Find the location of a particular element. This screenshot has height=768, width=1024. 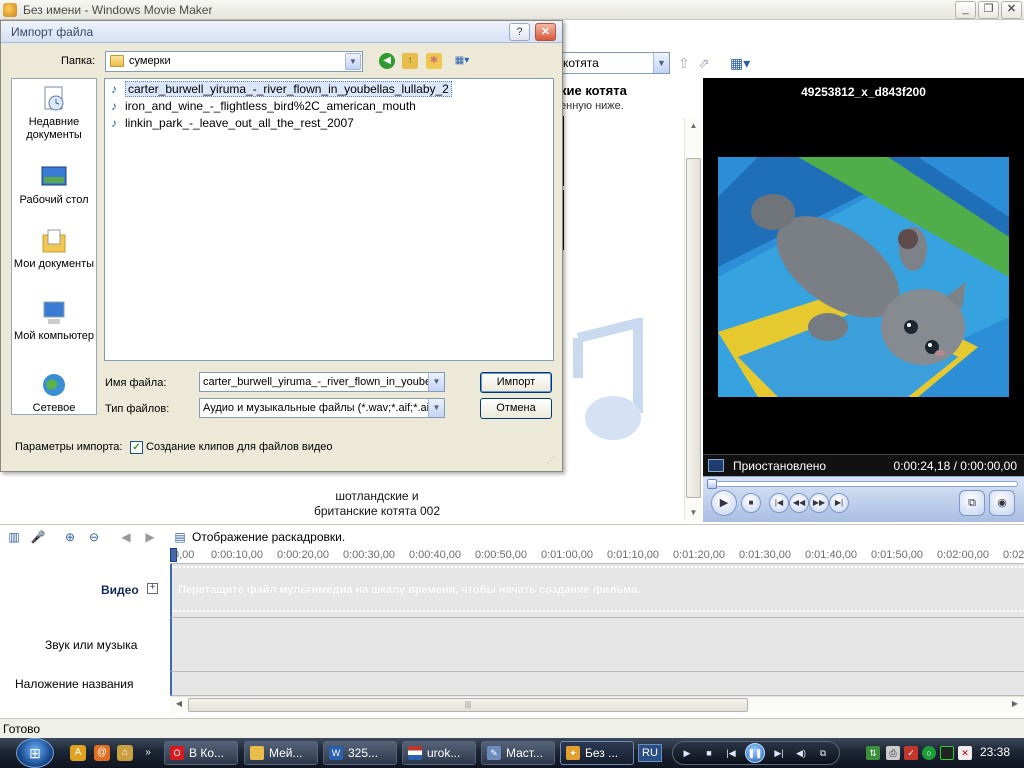

scroll-up-icon: ▲ is located at coordinates (693, 125).